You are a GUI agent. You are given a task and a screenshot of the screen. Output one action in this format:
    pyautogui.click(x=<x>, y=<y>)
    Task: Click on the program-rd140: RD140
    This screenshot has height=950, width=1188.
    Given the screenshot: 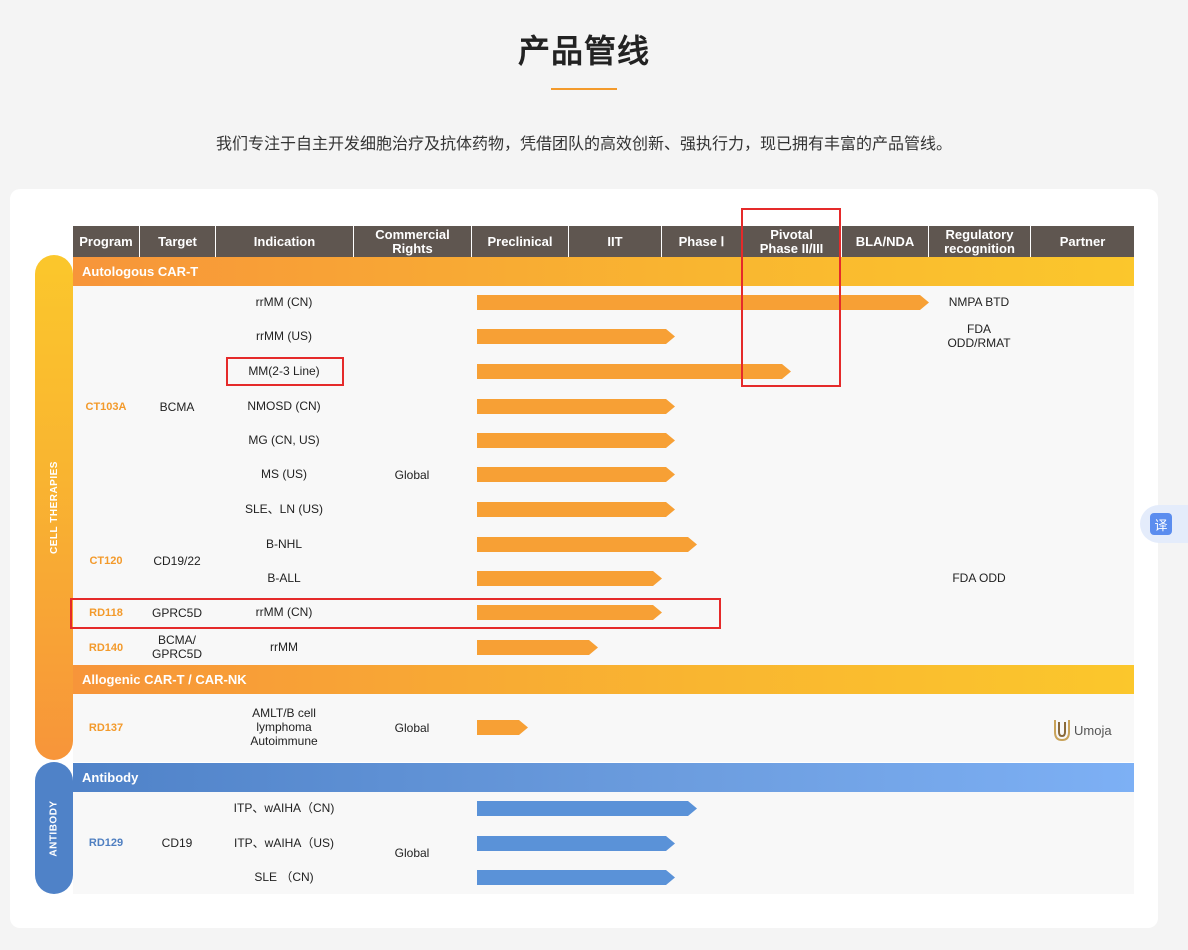 What is the action you would take?
    pyautogui.click(x=106, y=648)
    